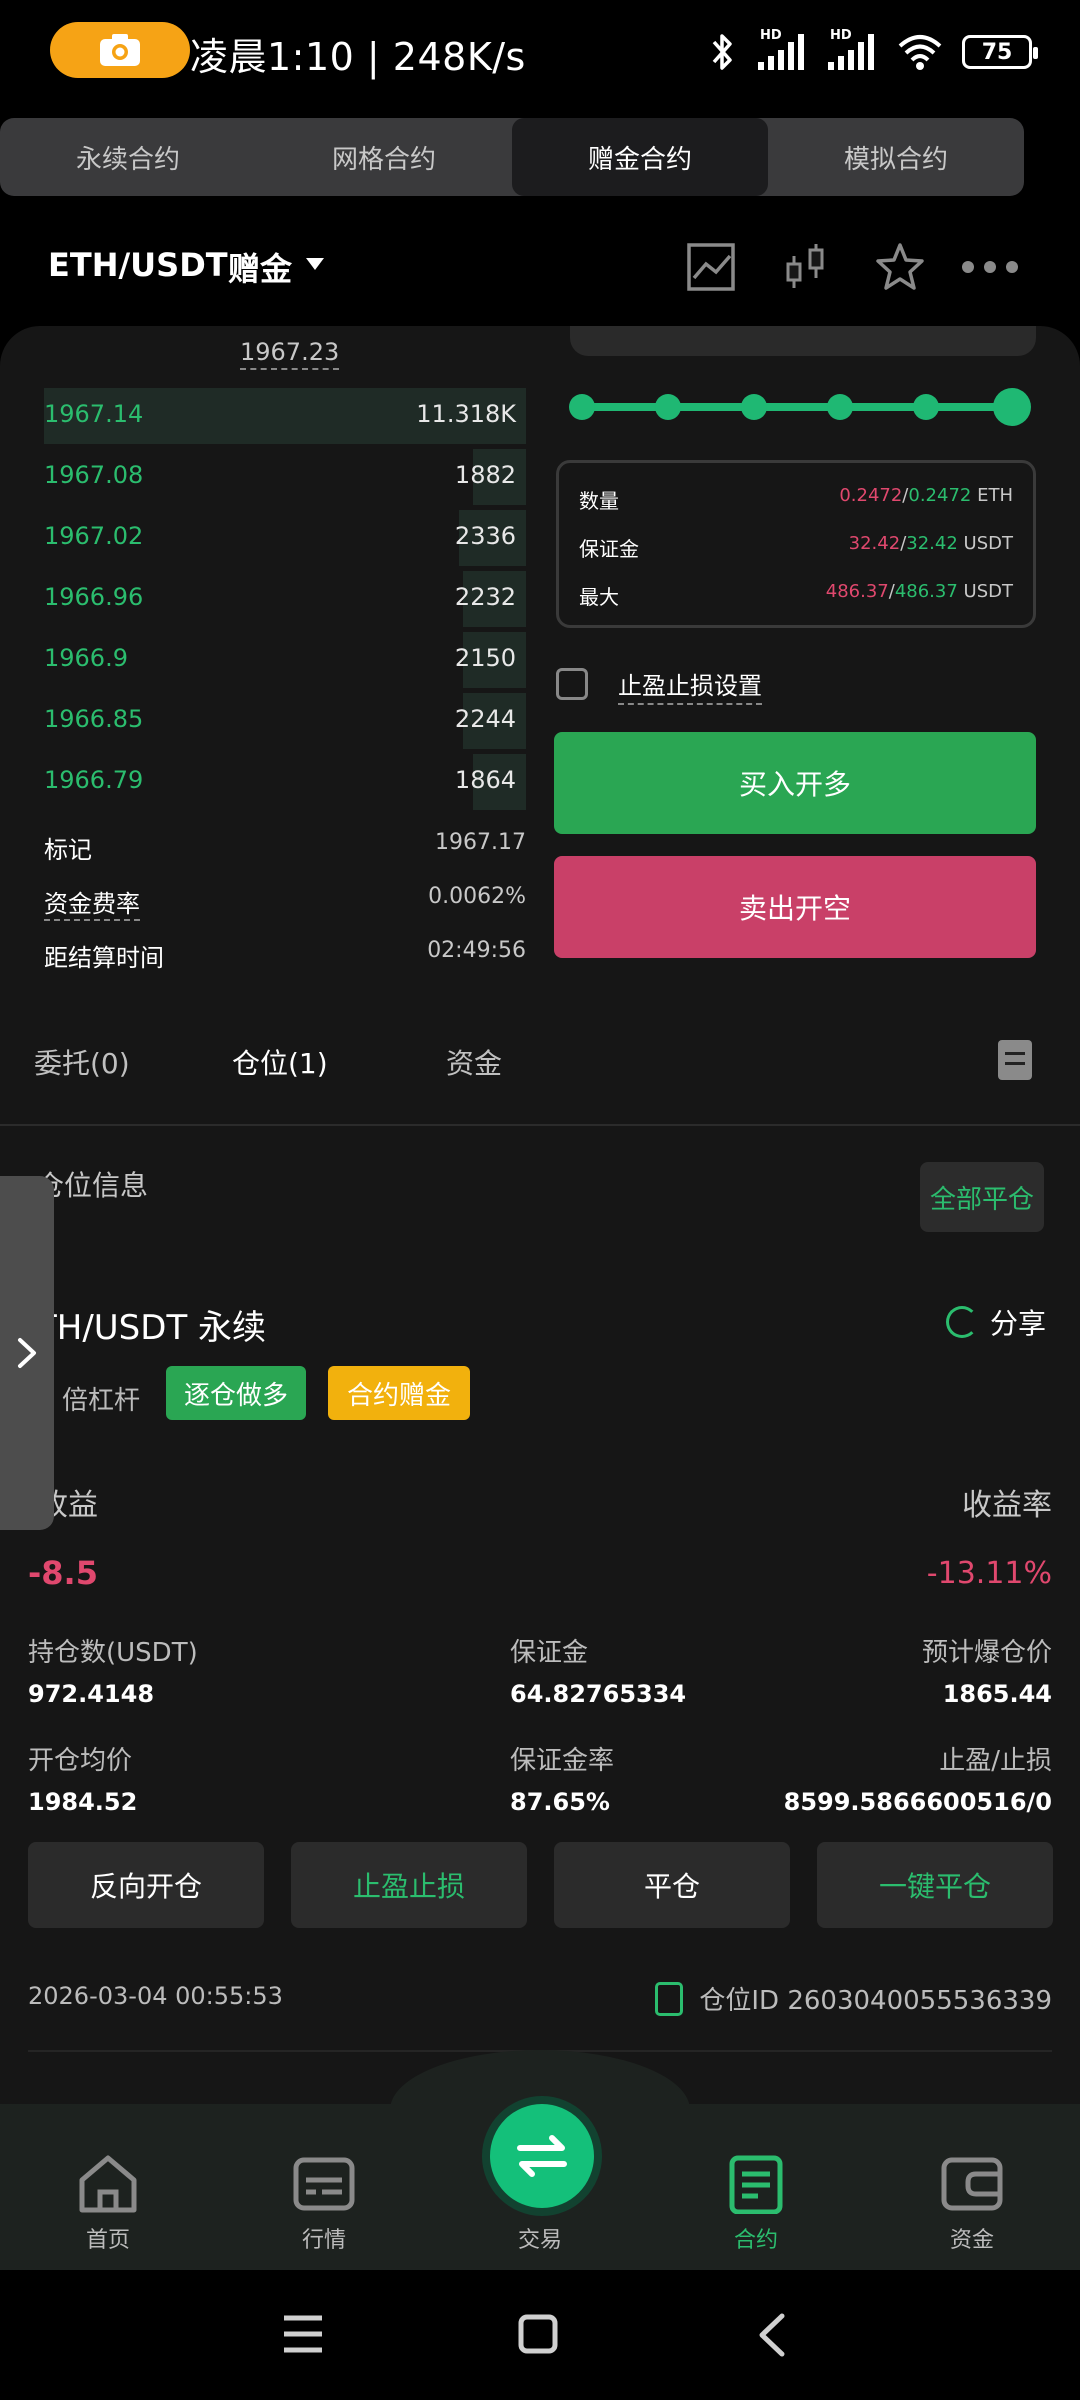  Describe the element at coordinates (285, 538) in the screenshot. I see `order-book-row: 1967.02 2336` at that location.